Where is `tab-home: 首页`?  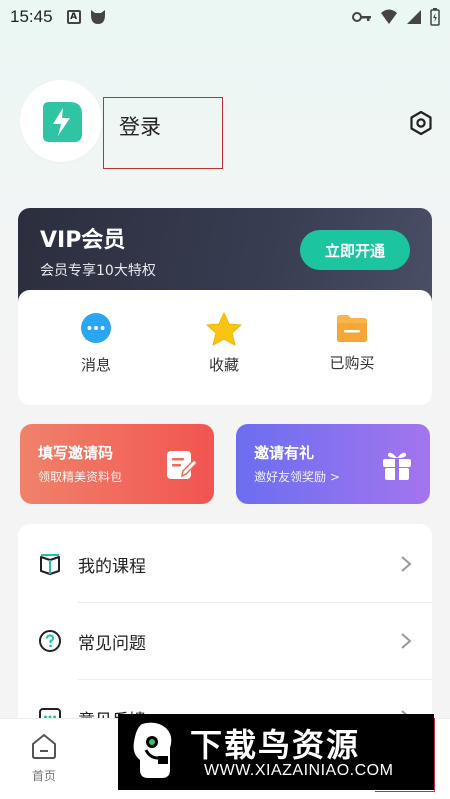
tab-home: 首页 is located at coordinates (44, 757).